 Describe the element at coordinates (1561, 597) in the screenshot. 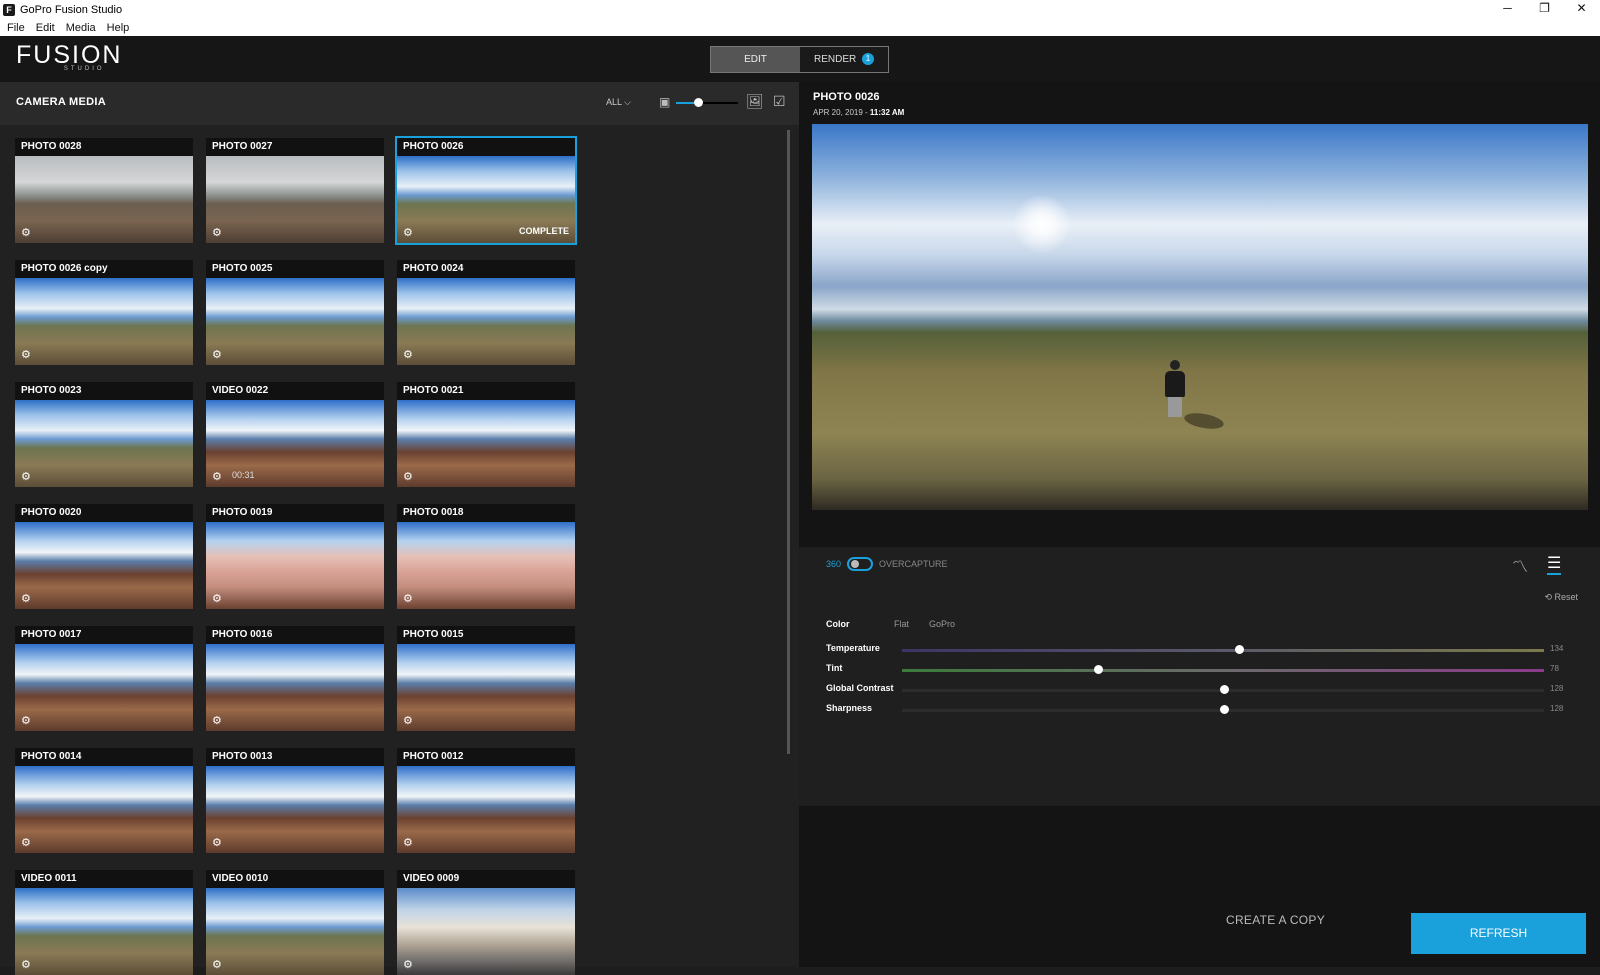

I see `reset-button: ⟲ Reset` at that location.